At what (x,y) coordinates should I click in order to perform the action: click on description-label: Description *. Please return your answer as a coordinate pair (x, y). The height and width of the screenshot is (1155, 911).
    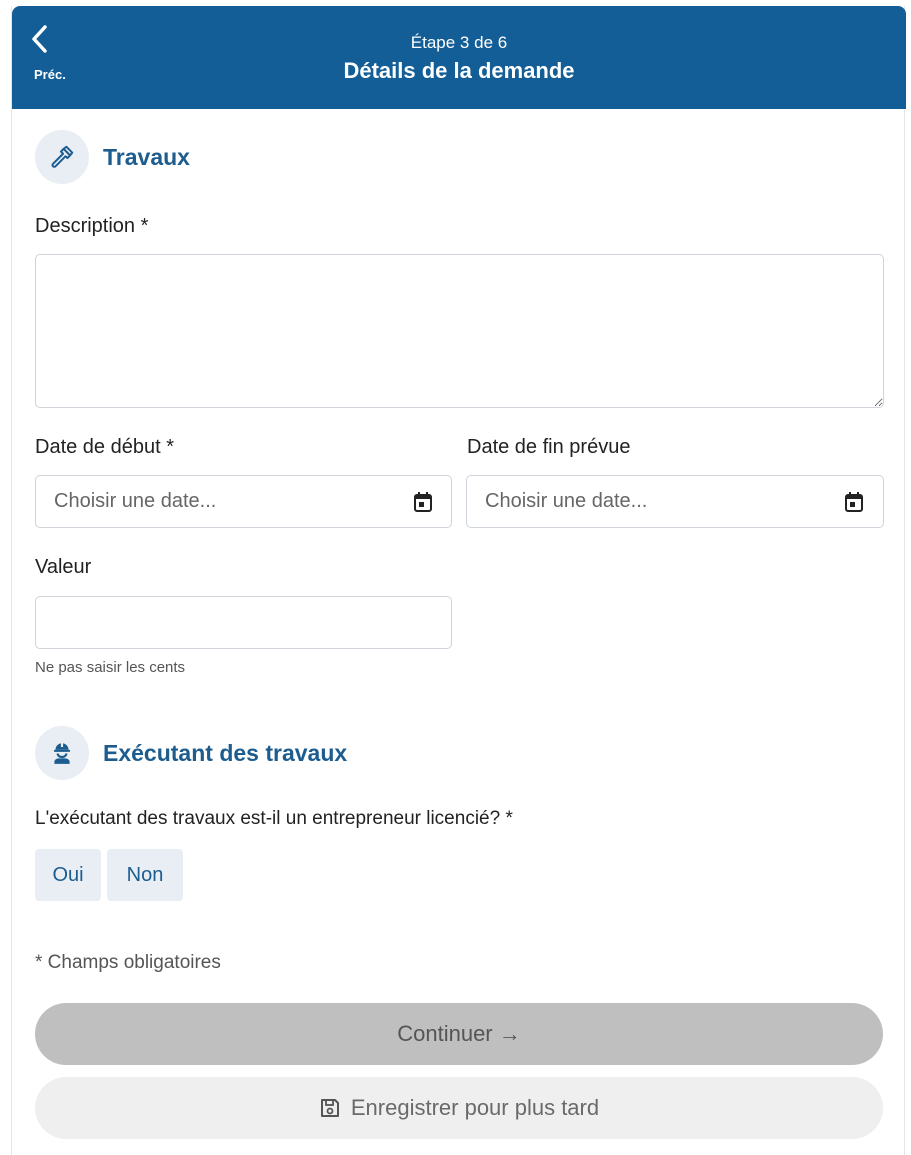
    Looking at the image, I should click on (92, 226).